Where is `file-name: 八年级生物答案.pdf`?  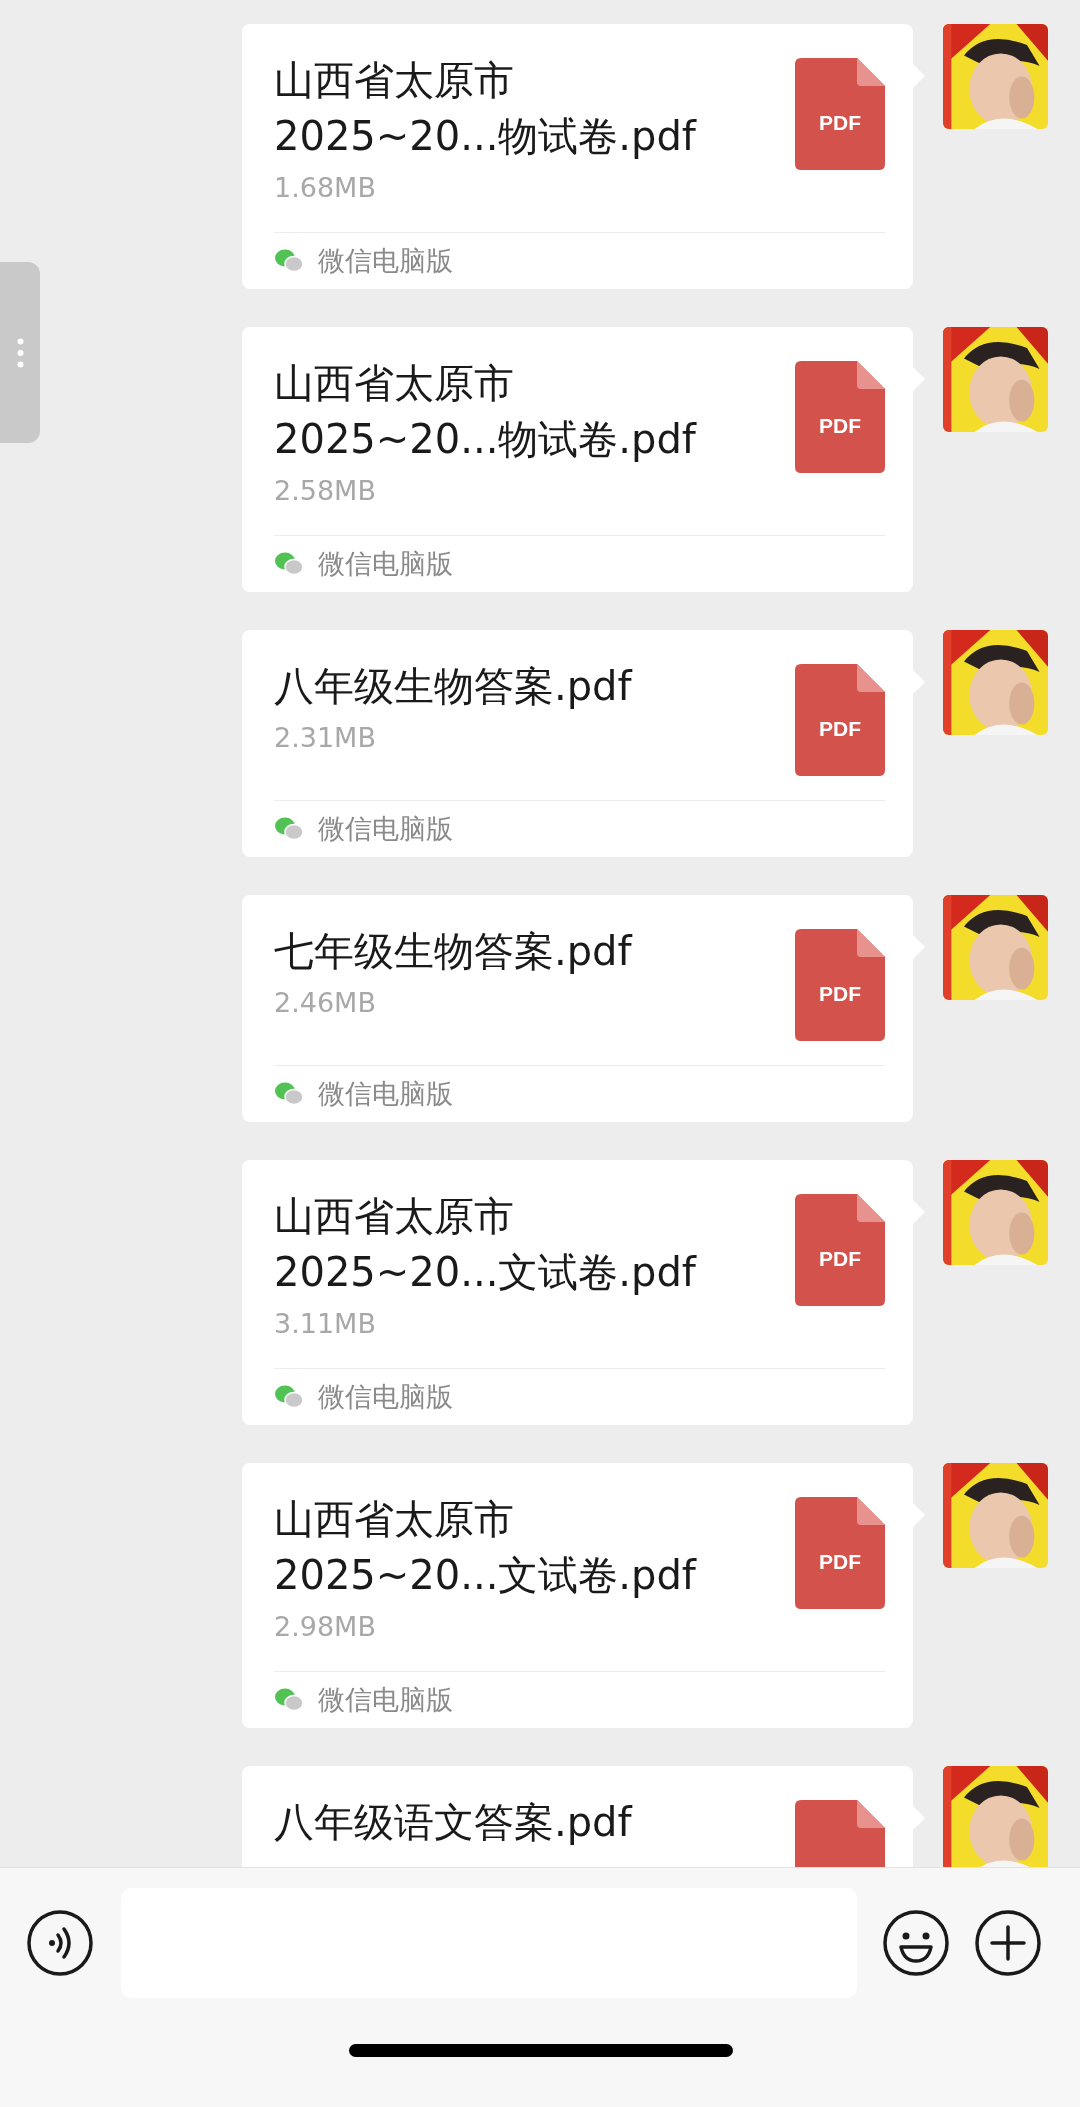 file-name: 八年级生物答案.pdf is located at coordinates (453, 686).